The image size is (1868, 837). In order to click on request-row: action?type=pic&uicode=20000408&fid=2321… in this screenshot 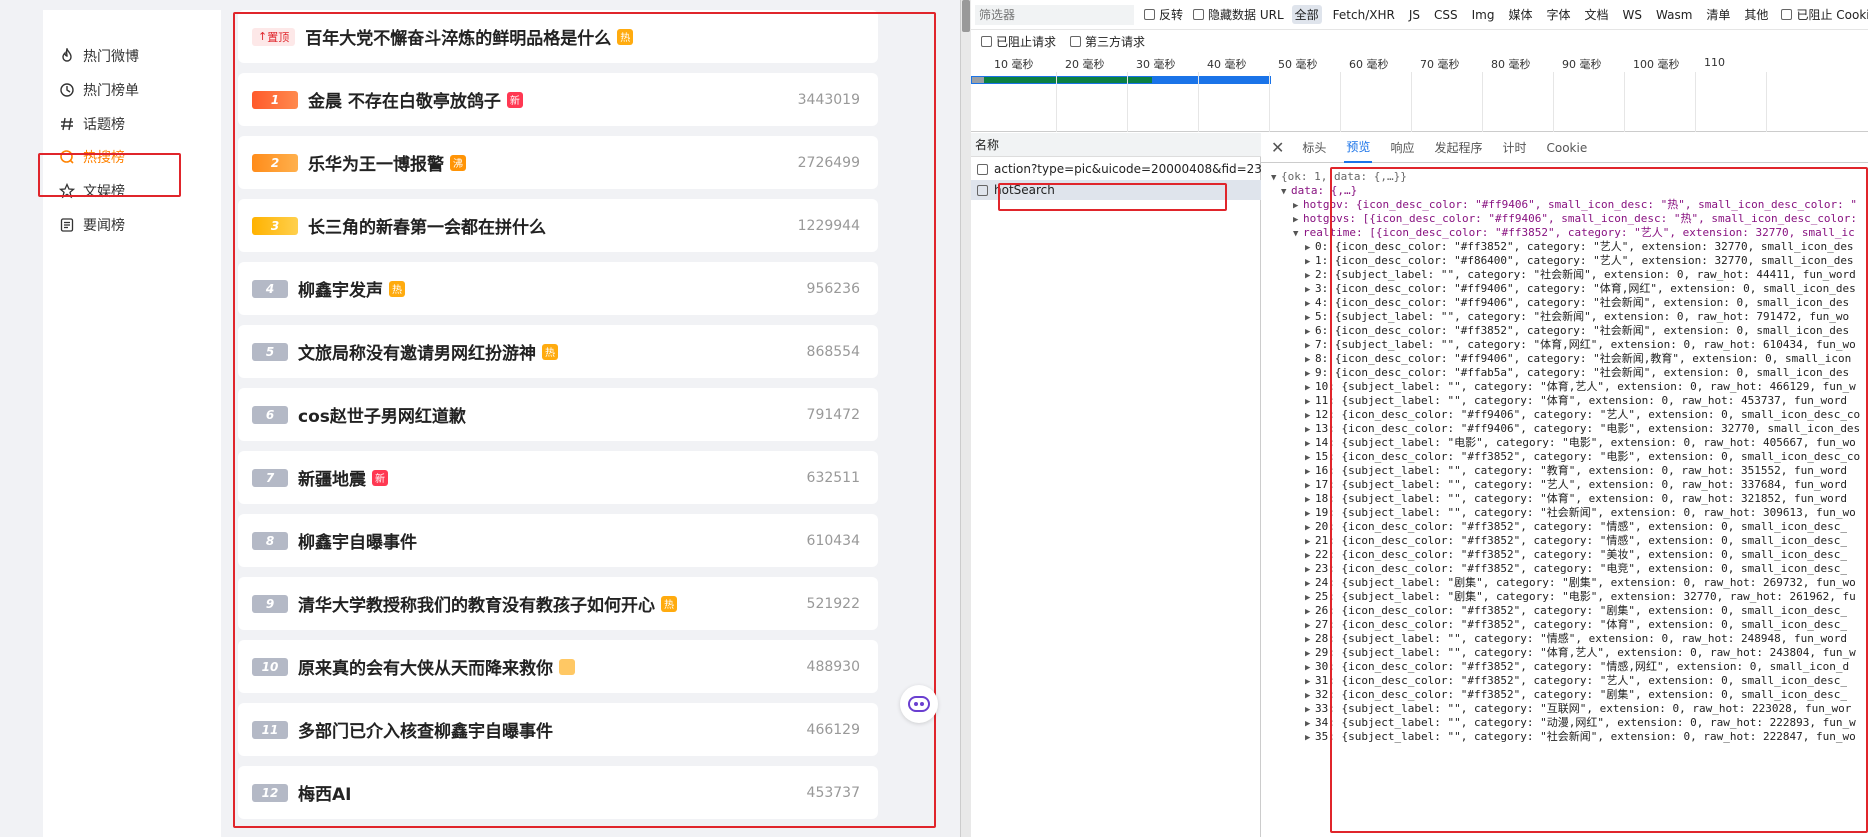, I will do `click(1116, 169)`.